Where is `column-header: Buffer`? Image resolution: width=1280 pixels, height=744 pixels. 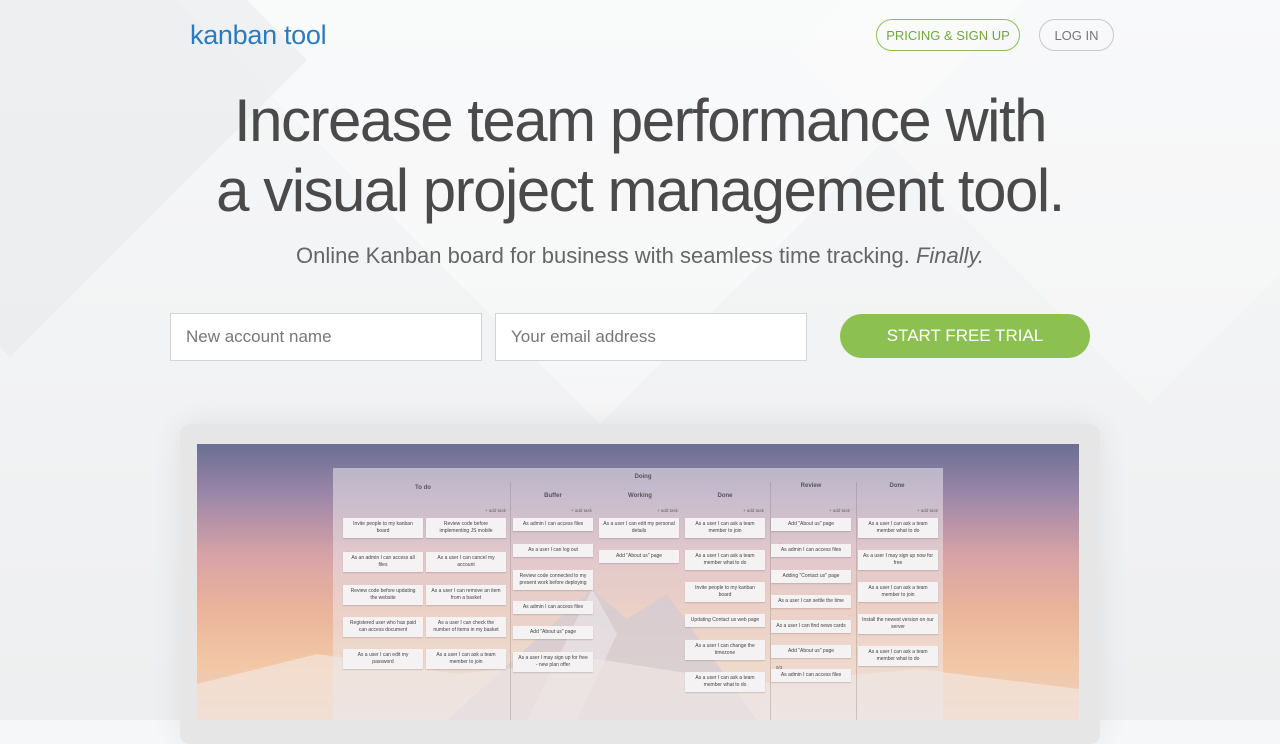 column-header: Buffer is located at coordinates (553, 496).